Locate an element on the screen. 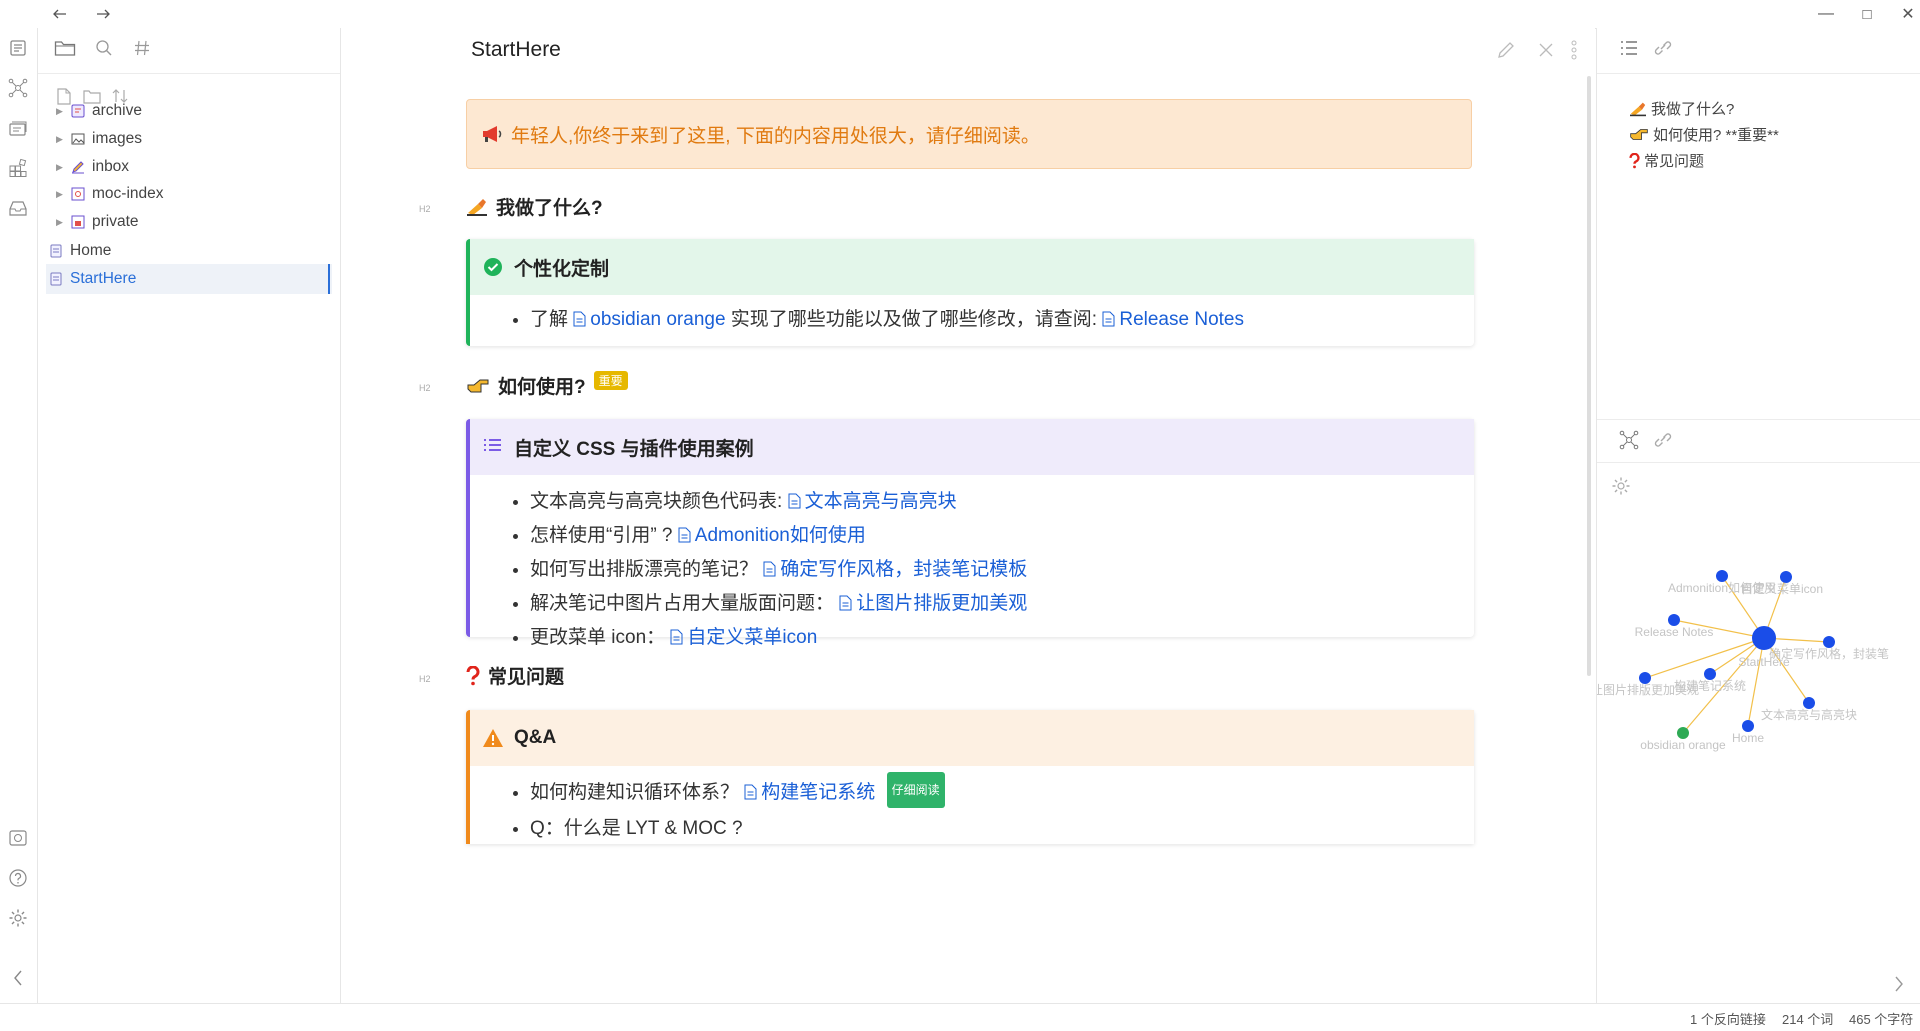 Image resolution: width=1920 pixels, height=1031 pixels. image-icon is located at coordinates (78, 139).